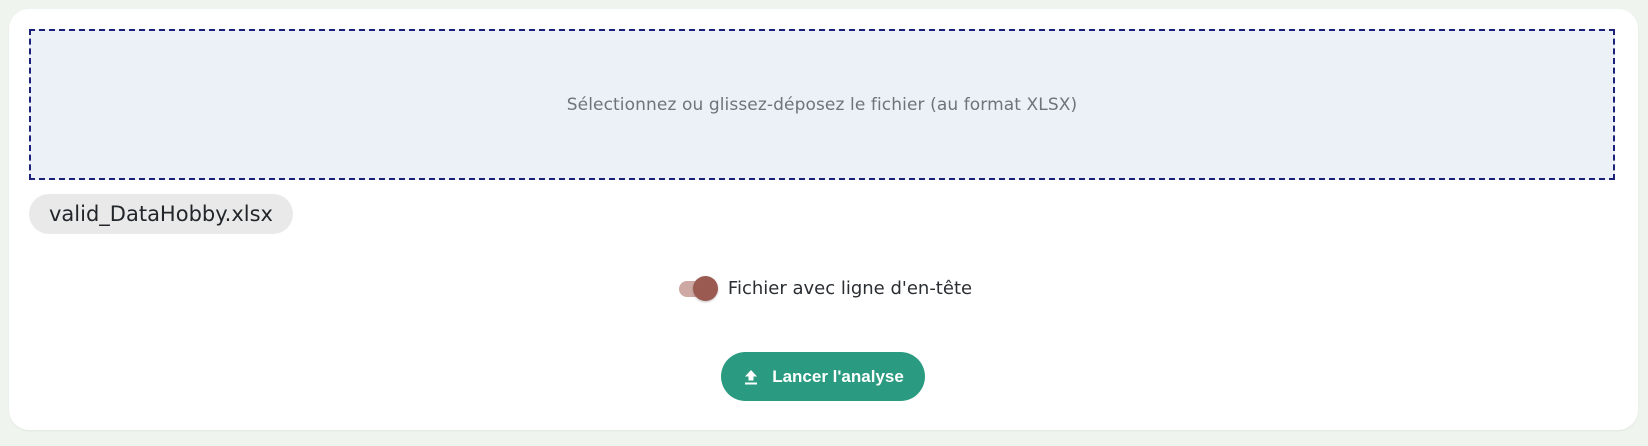 The height and width of the screenshot is (446, 1648). I want to click on header-row-option: Fichier avec ligne d'en-tête, so click(824, 288).